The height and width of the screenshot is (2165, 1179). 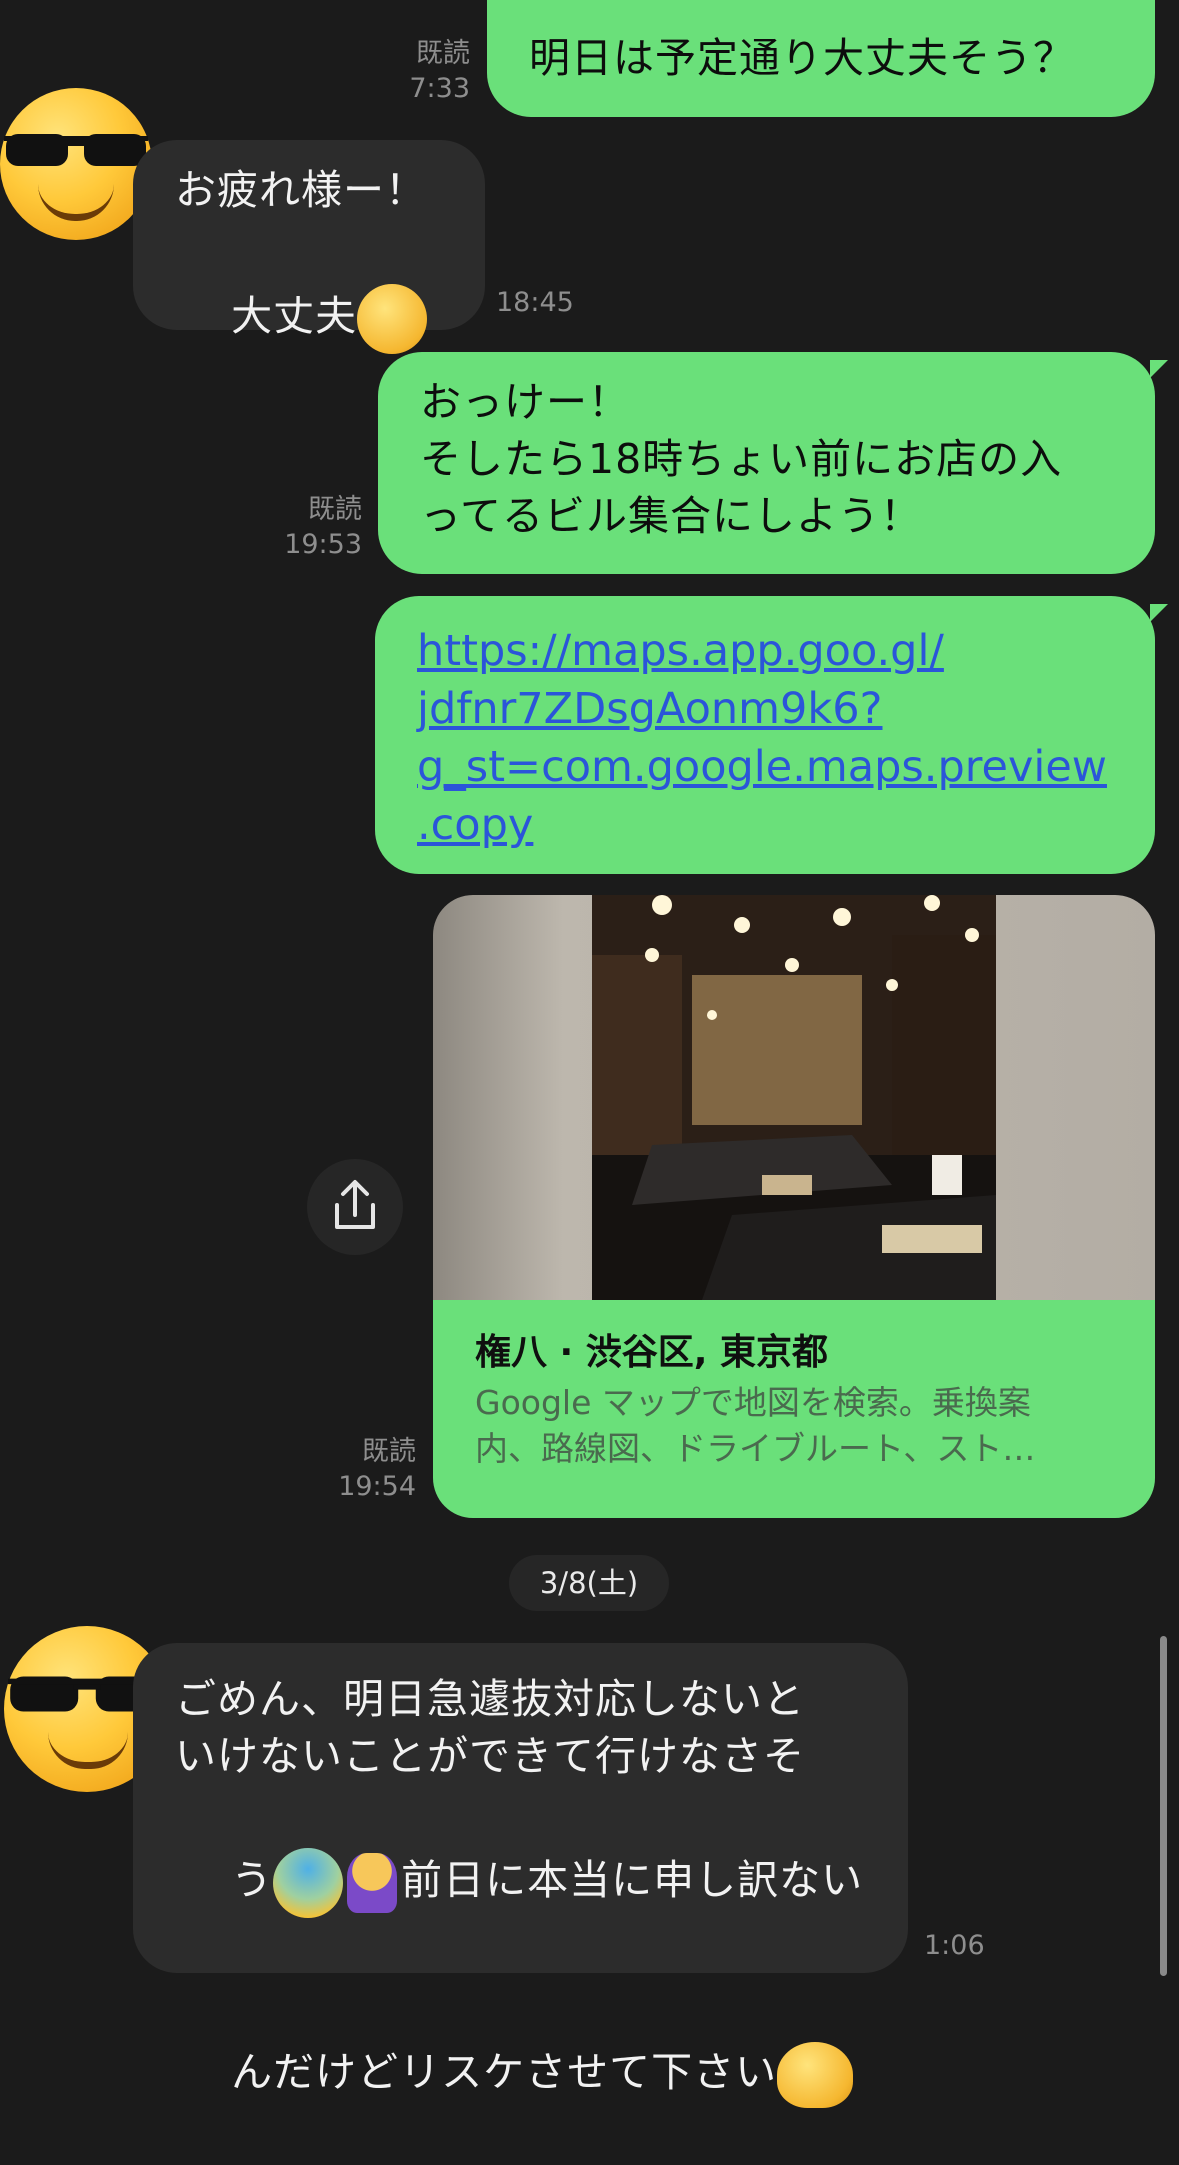 What do you see at coordinates (741, 459) in the screenshot?
I see `message-text-line: そしたら18時ちょい前にお店の入` at bounding box center [741, 459].